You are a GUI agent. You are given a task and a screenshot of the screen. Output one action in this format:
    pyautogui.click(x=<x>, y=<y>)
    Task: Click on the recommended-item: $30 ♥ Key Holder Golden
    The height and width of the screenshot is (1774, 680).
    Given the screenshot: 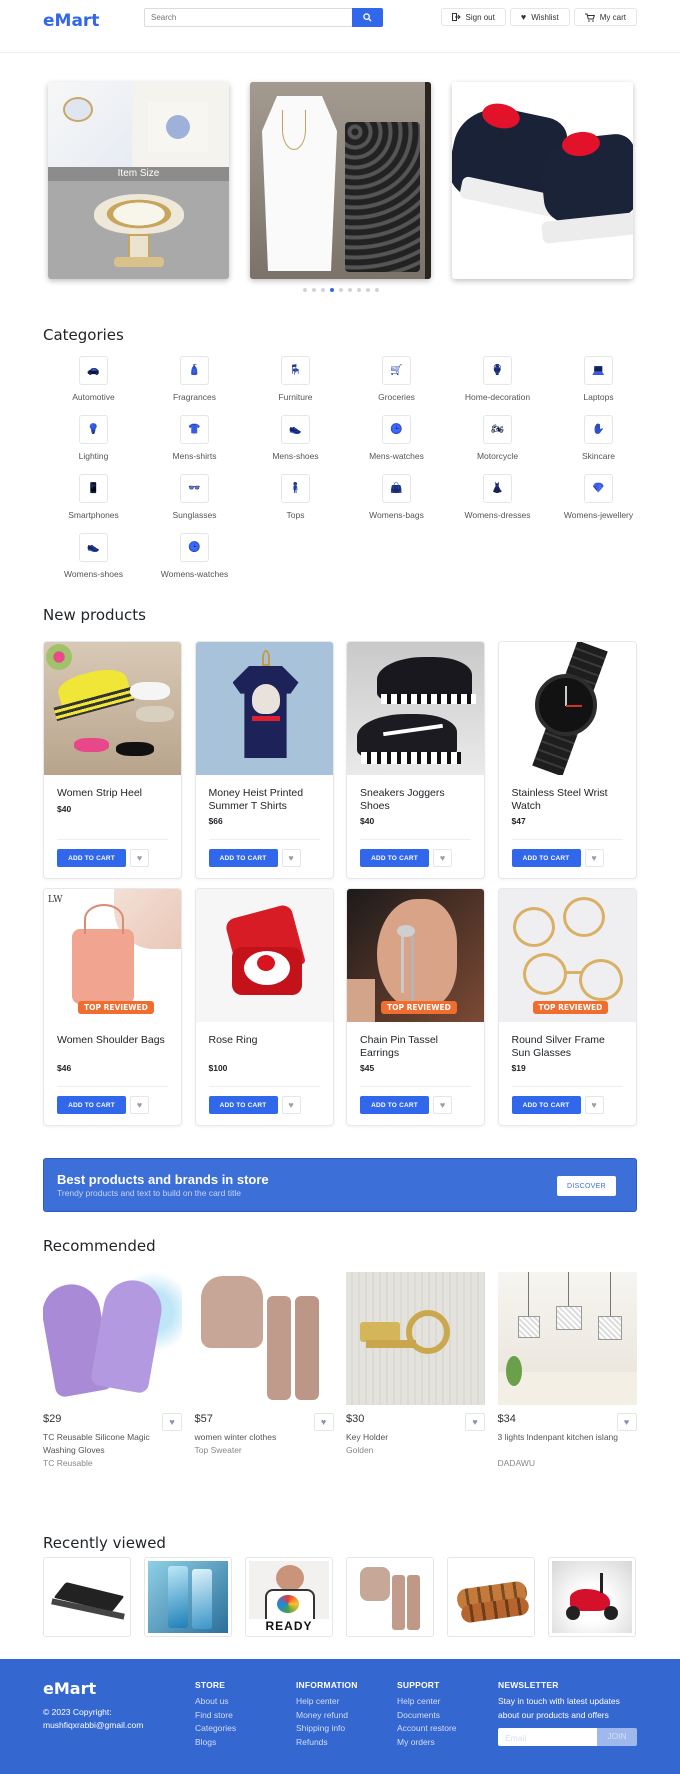 What is the action you would take?
    pyautogui.click(x=415, y=1372)
    